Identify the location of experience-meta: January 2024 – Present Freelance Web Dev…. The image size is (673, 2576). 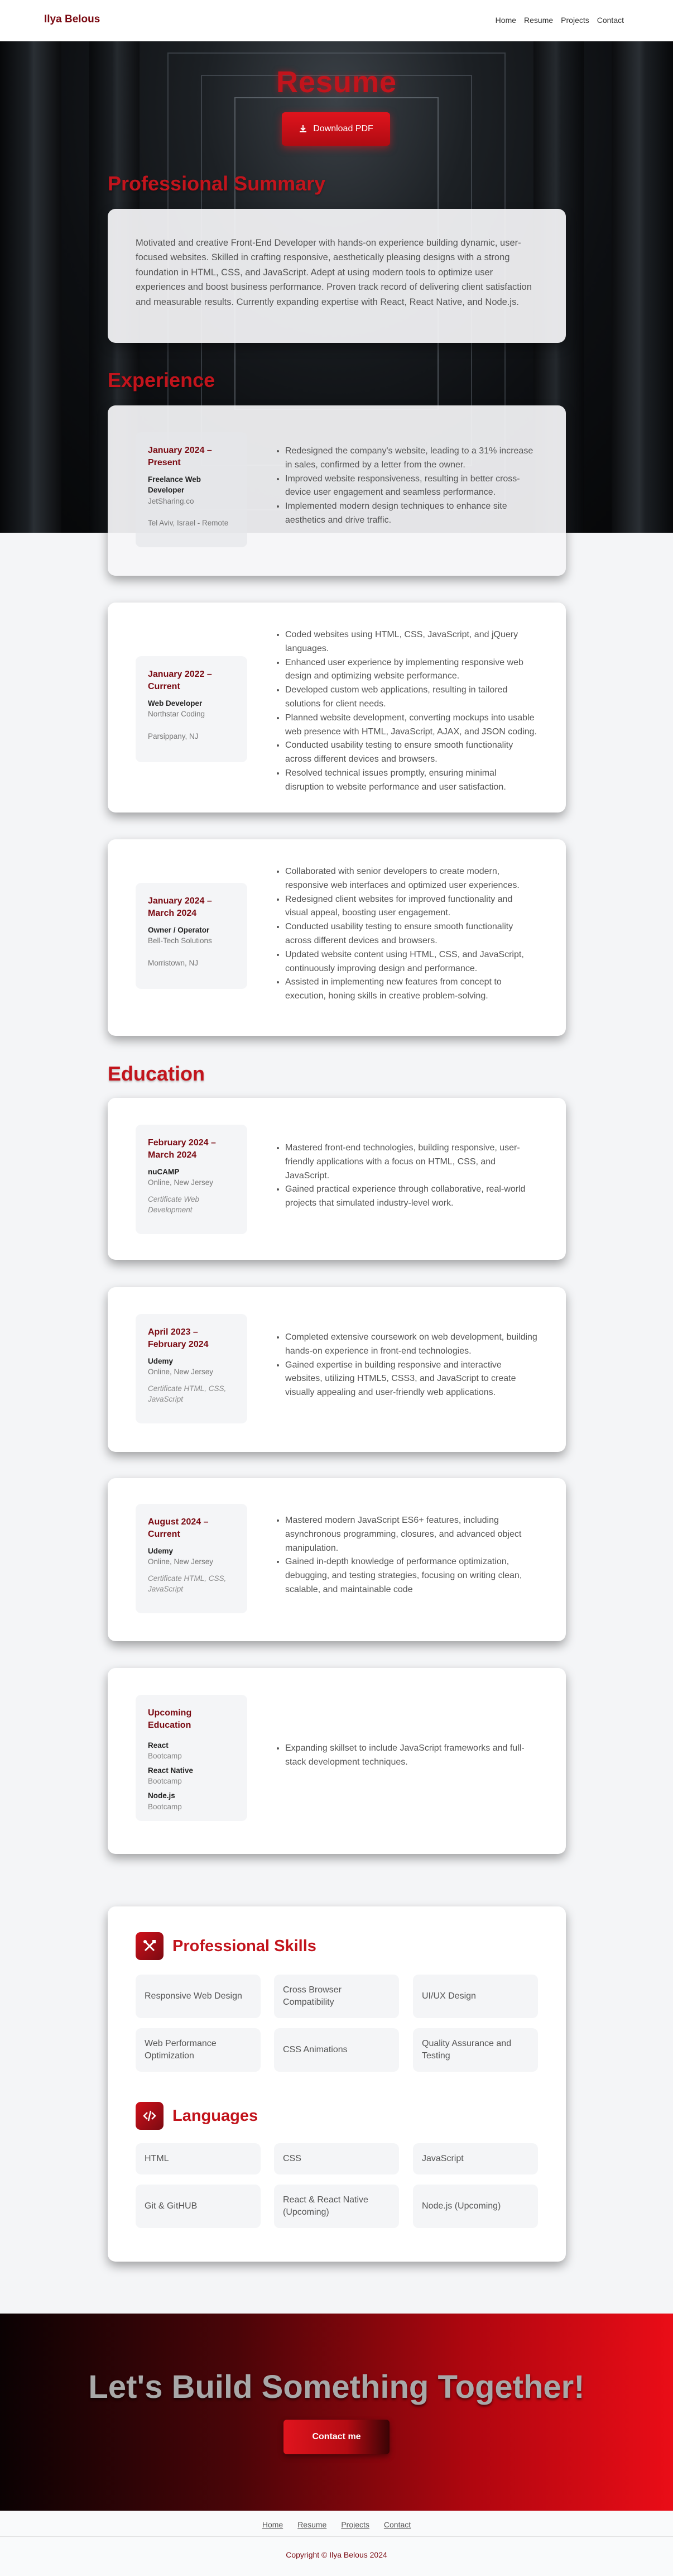
(191, 489).